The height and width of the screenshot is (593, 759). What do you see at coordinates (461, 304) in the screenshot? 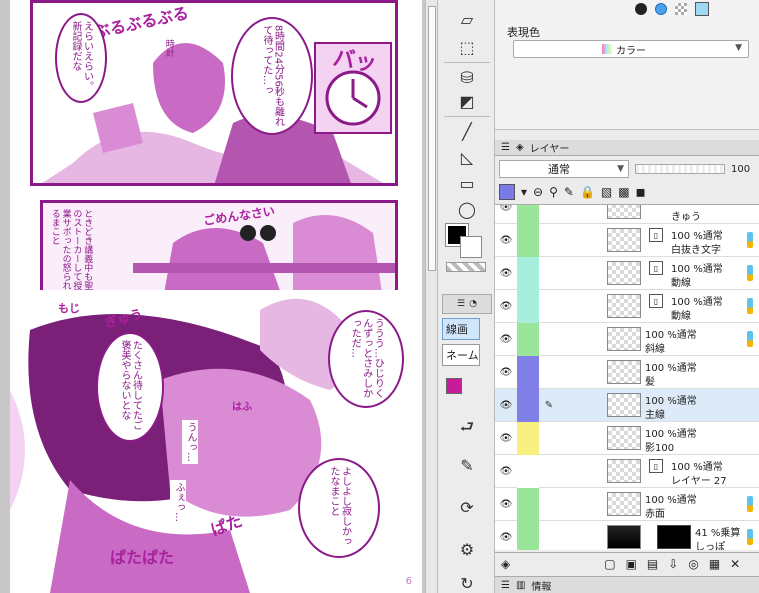
I see `tab-grip-icon: ☰` at bounding box center [461, 304].